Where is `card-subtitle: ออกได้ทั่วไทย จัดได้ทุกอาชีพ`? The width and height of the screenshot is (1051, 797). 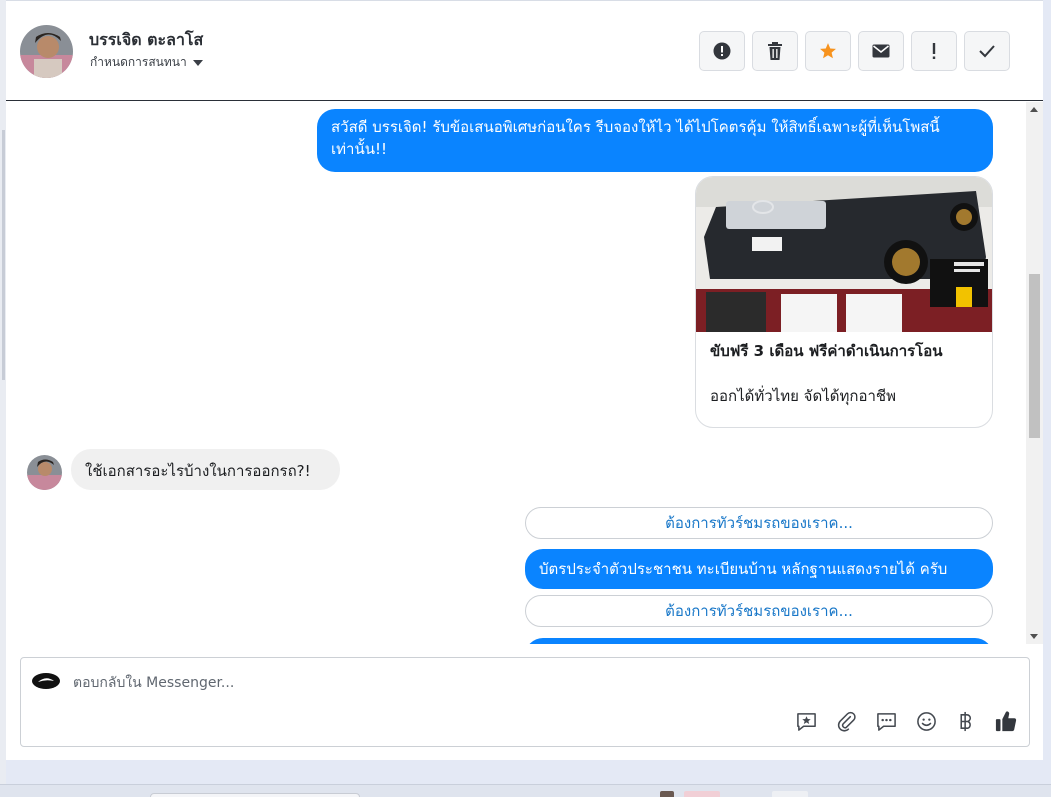
card-subtitle: ออกได้ทั่วไทย จัดได้ทุกอาชีพ is located at coordinates (803, 396).